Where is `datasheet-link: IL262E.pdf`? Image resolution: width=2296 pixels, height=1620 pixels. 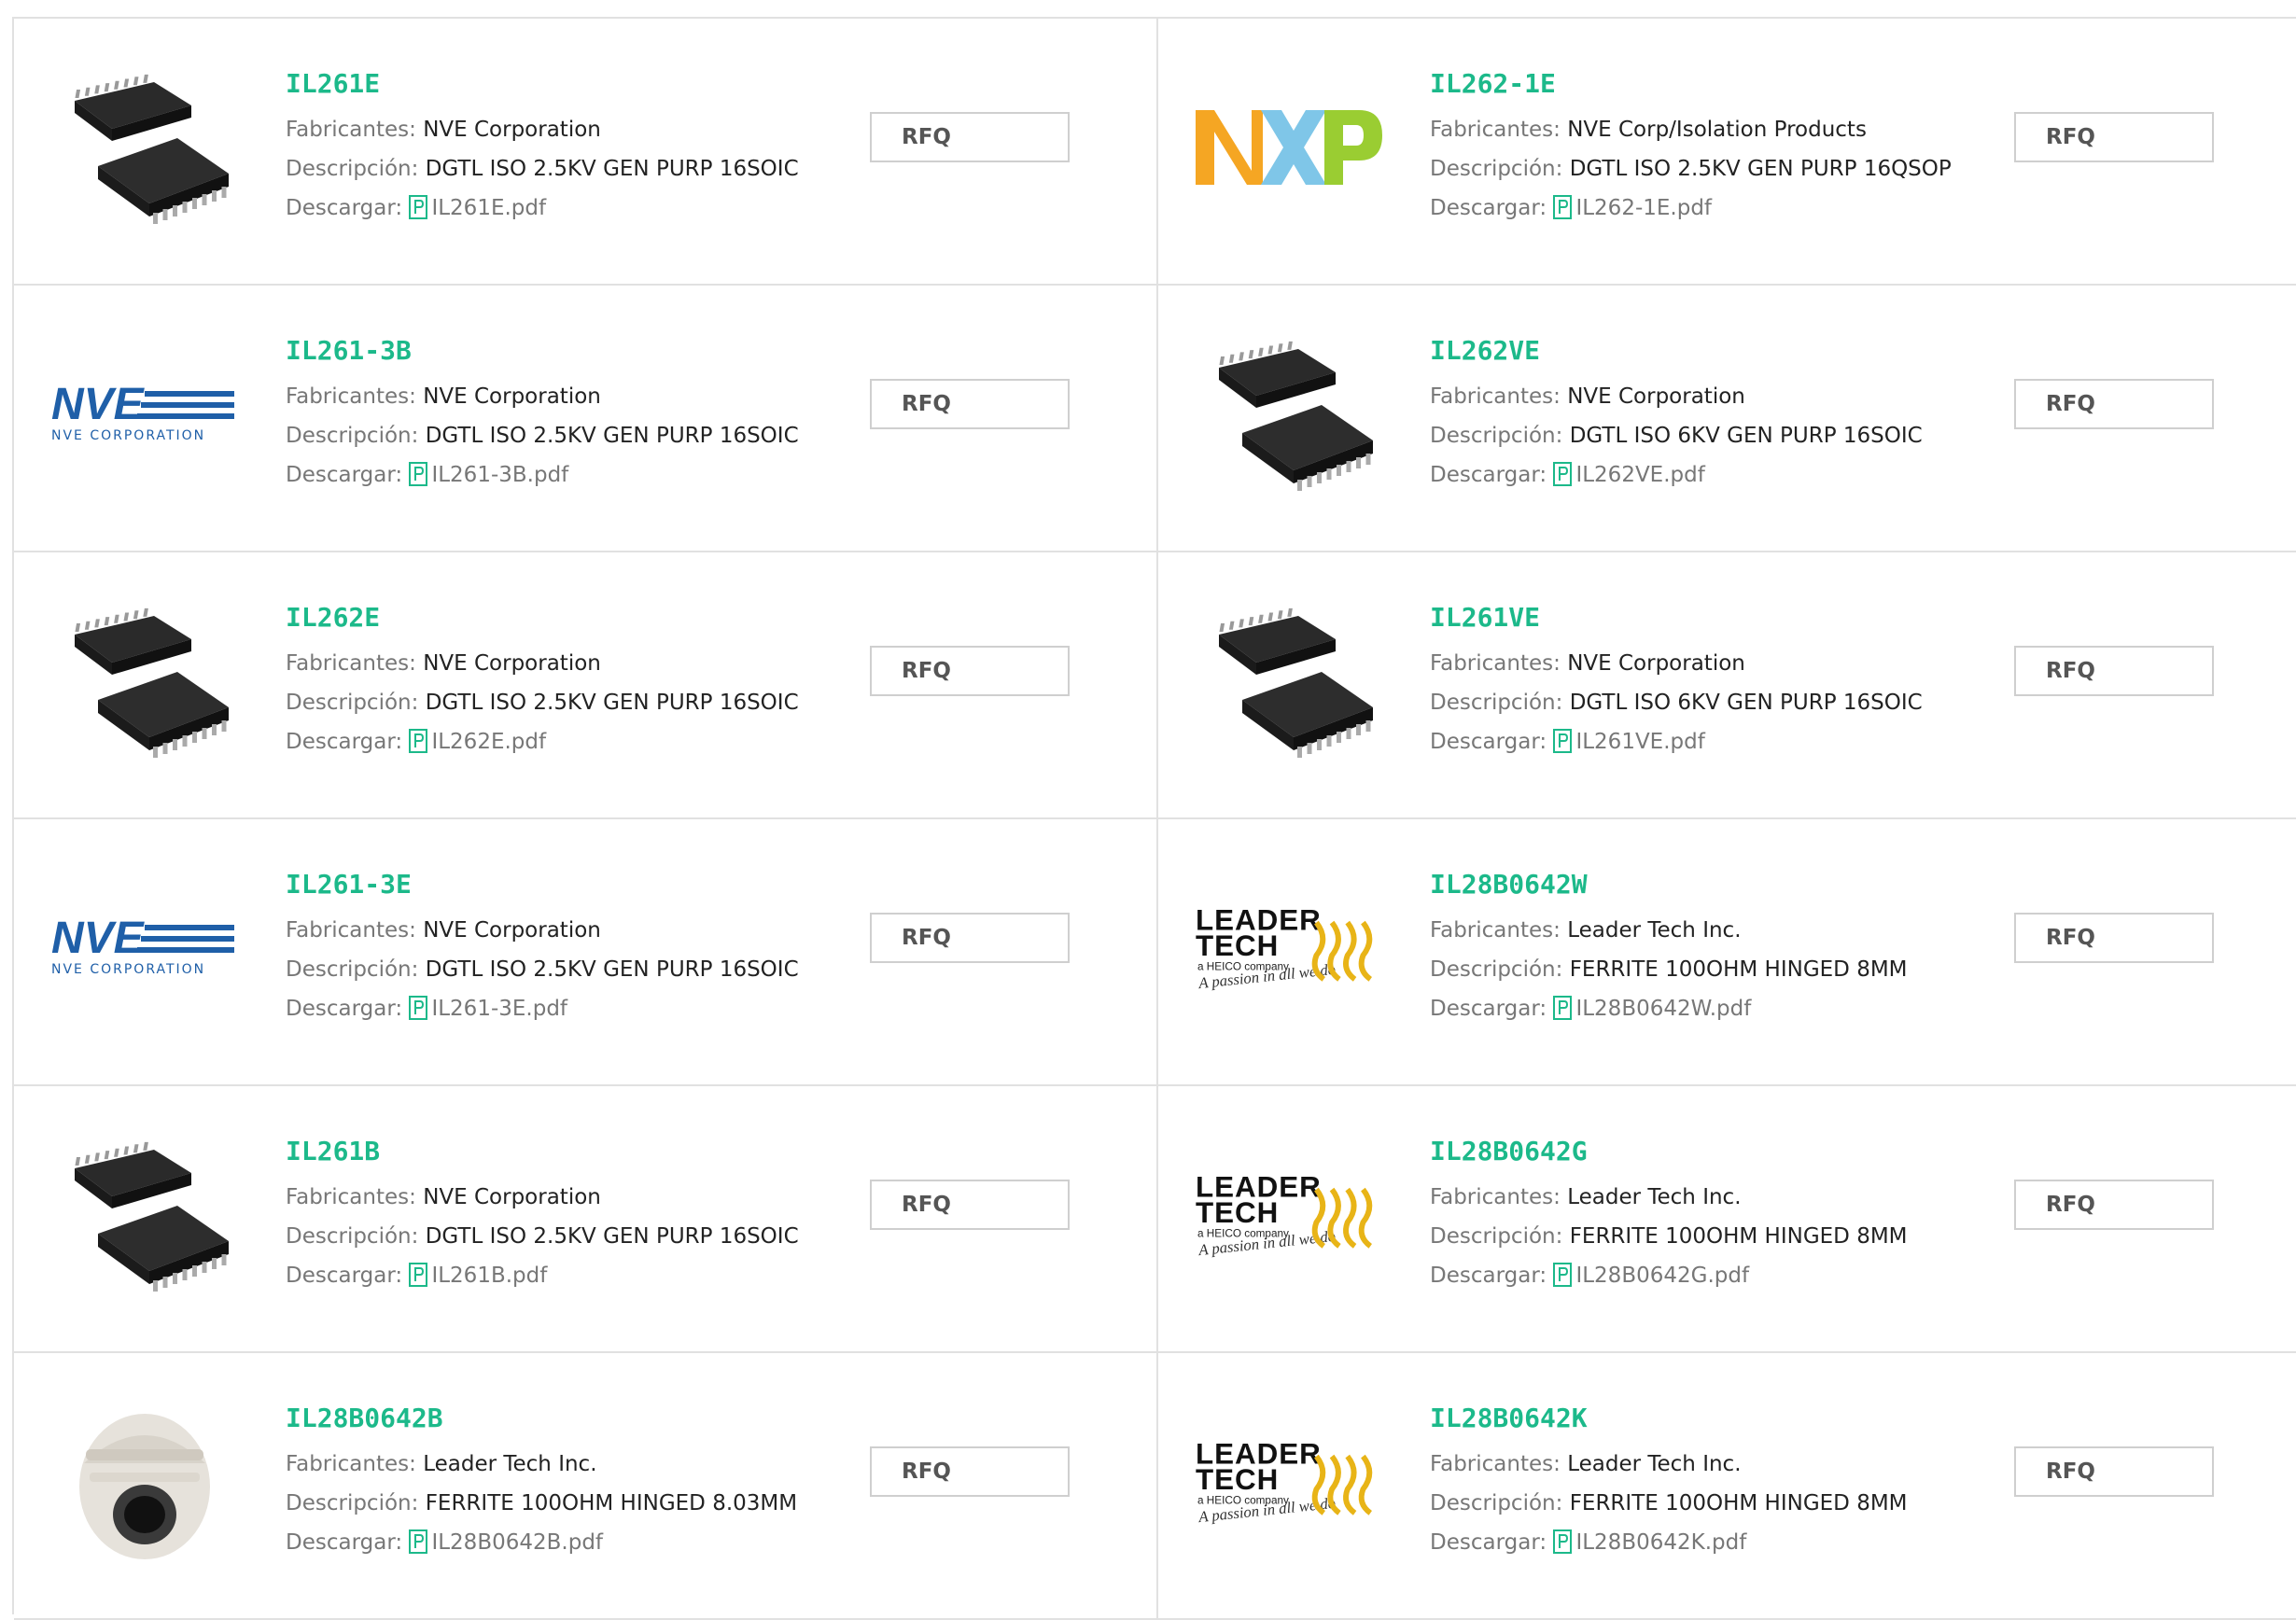
datasheet-link: IL262E.pdf is located at coordinates (477, 741).